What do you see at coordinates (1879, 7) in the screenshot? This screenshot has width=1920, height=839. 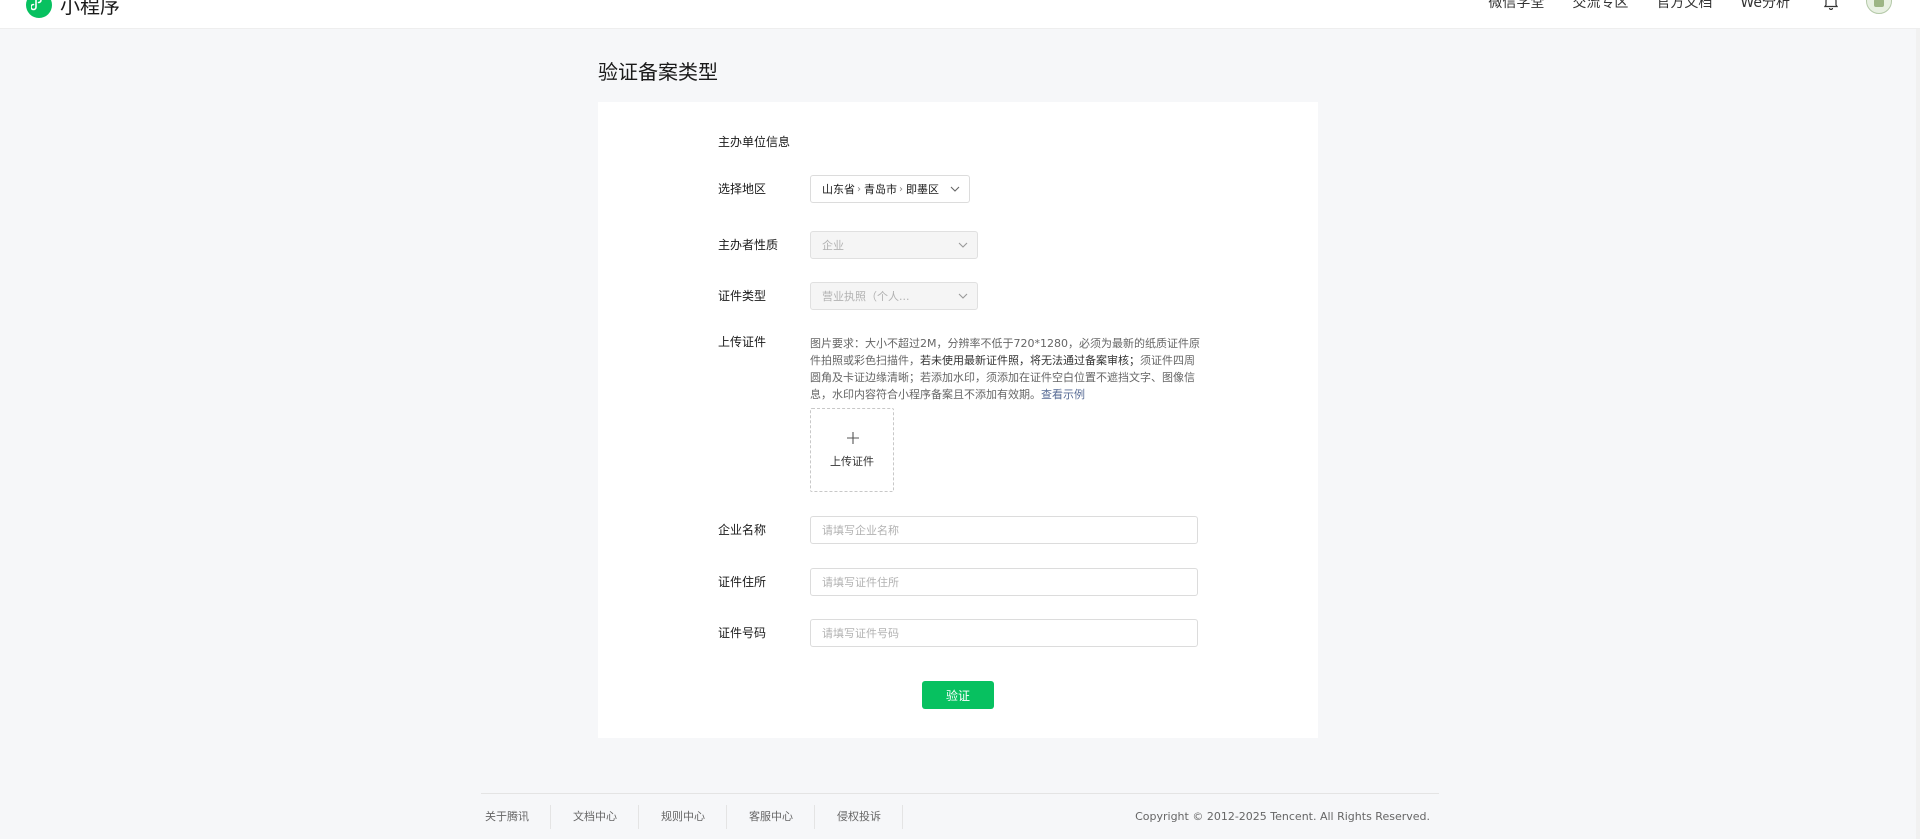 I see `avatar` at bounding box center [1879, 7].